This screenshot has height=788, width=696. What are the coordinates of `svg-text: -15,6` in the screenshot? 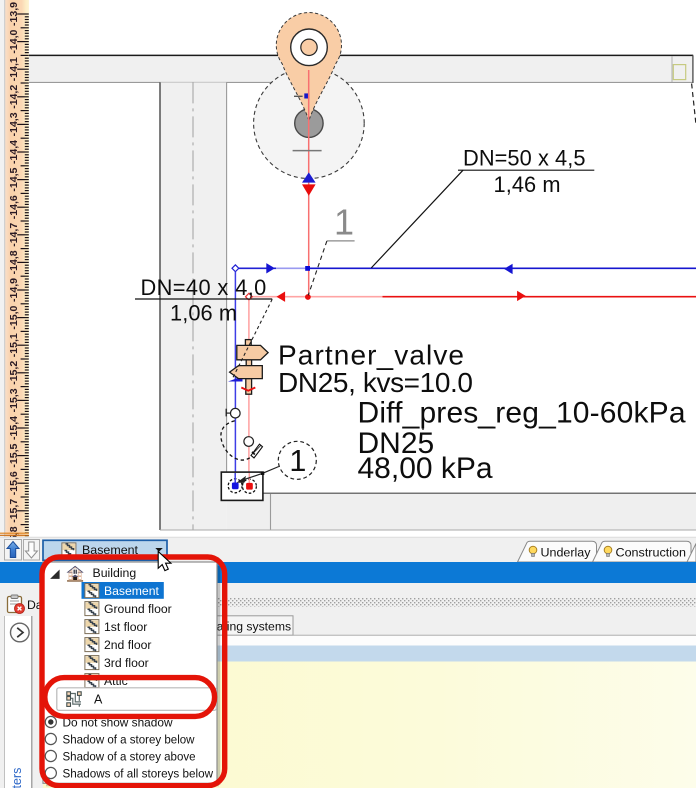 It's located at (14, 483).